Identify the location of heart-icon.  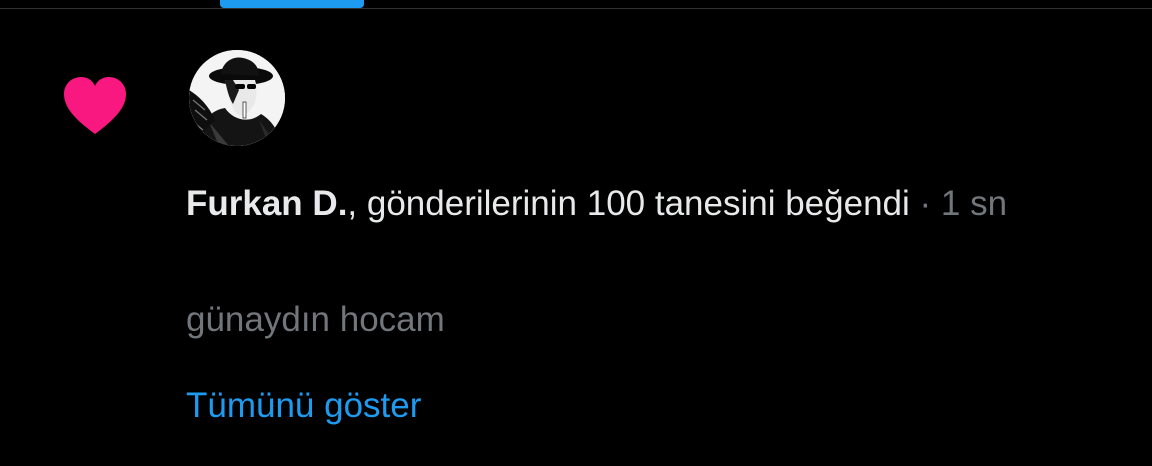
(95, 105).